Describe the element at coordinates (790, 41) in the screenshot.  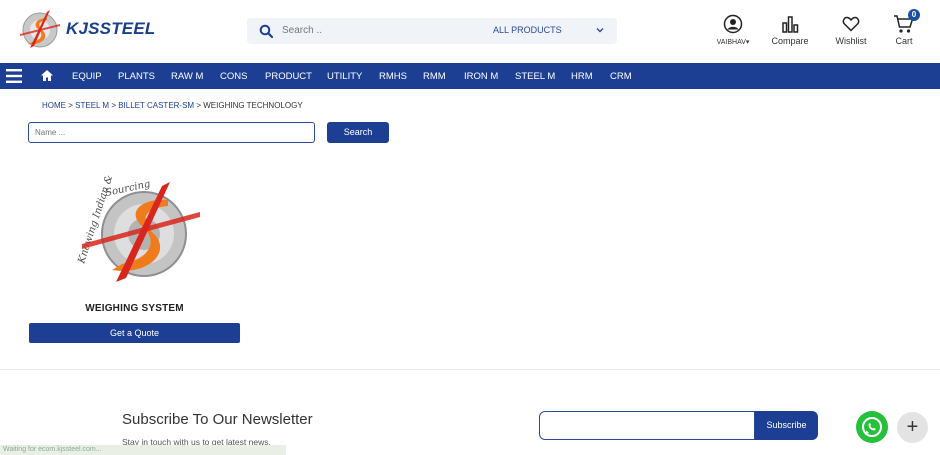
I see `compare-label: Compare` at that location.